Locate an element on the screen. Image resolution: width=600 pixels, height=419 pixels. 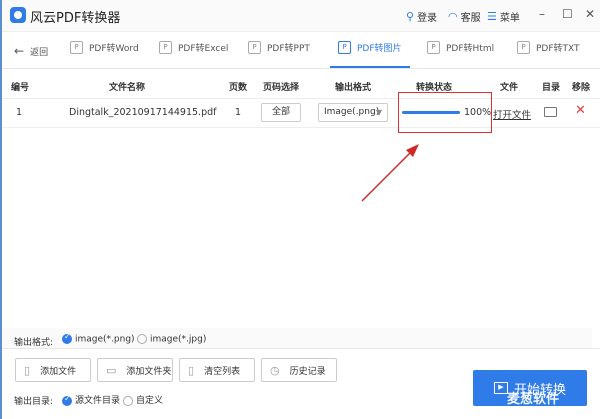
watermark: 麦葱软件 is located at coordinates (533, 399).